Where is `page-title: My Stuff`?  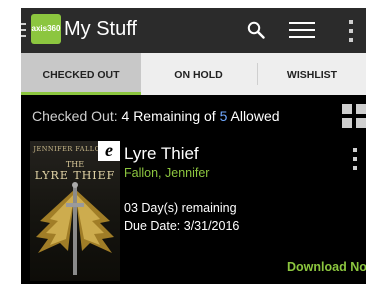 page-title: My Stuff is located at coordinates (100, 29).